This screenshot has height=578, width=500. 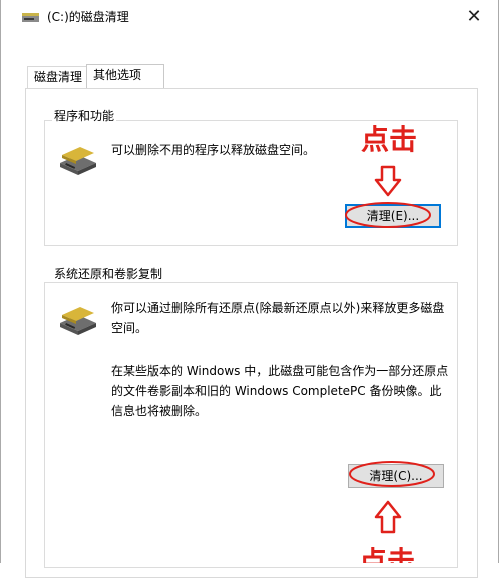 What do you see at coordinates (108, 273) in the screenshot?
I see `restore-group-label: 系统还原和卷影复制` at bounding box center [108, 273].